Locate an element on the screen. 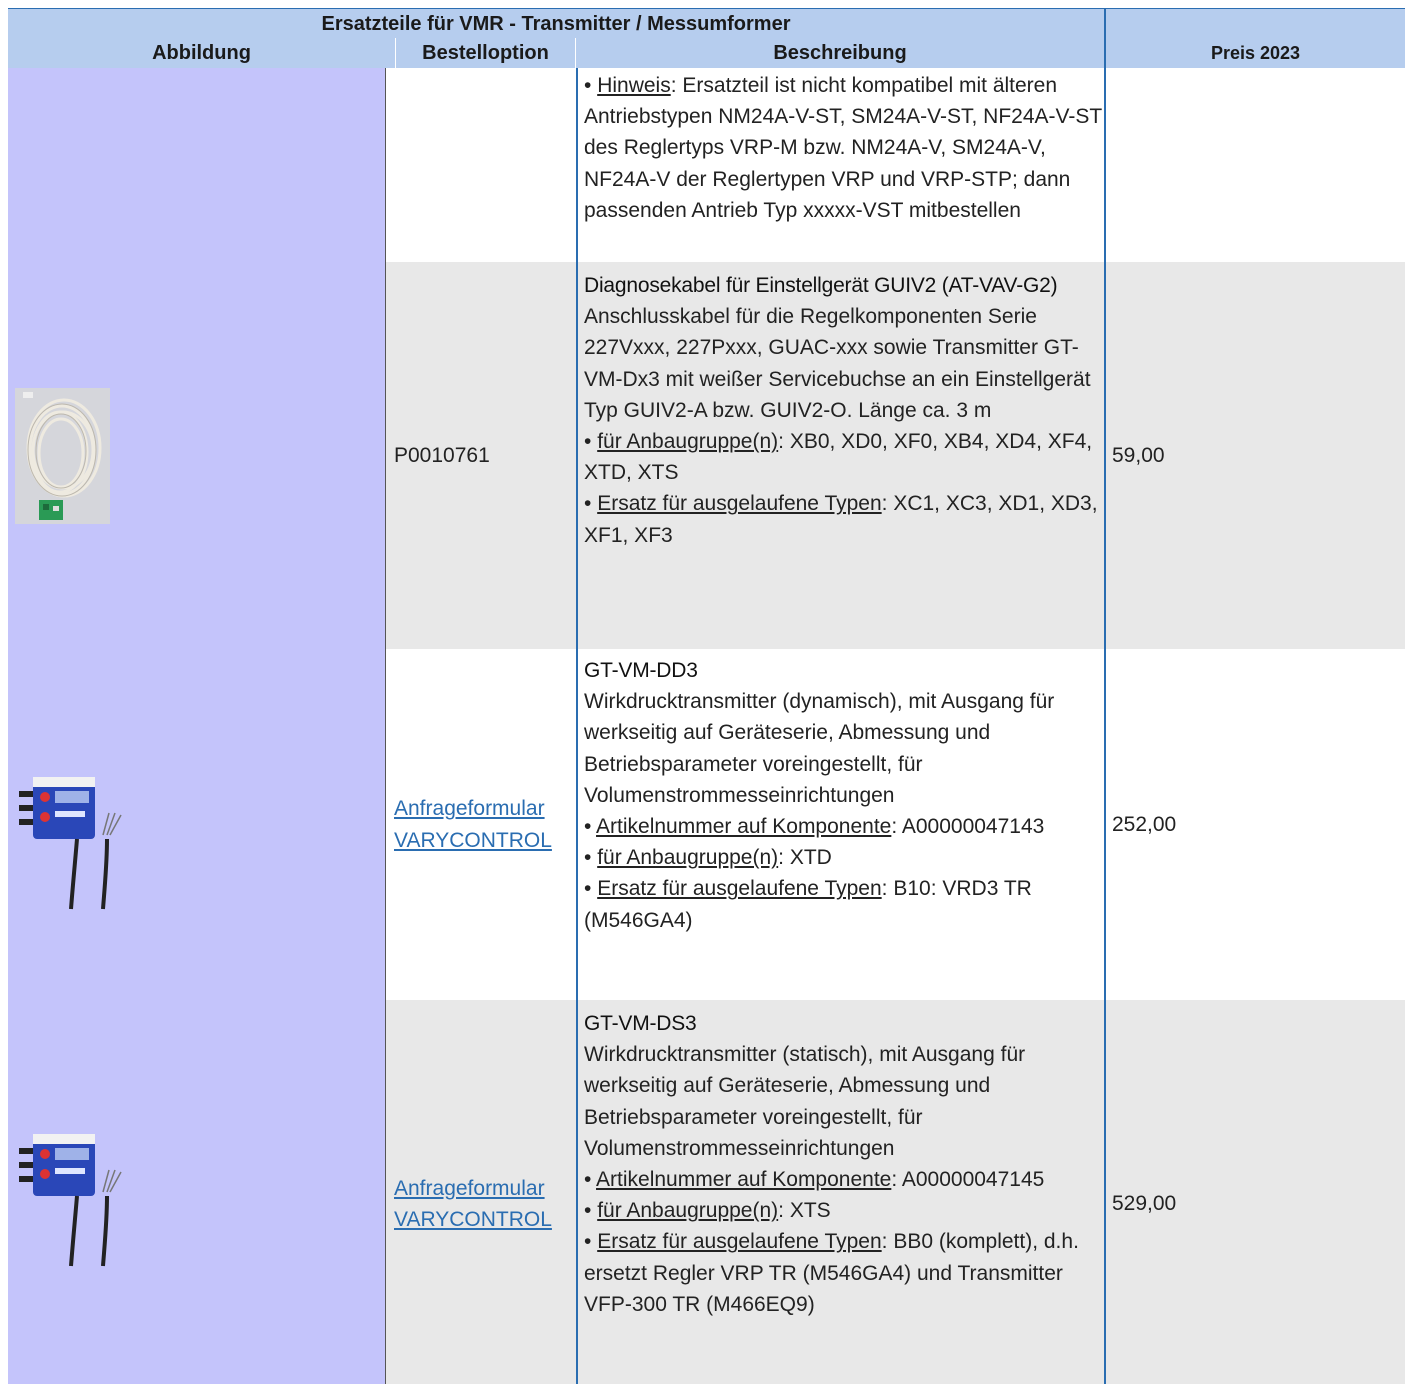  assembly-line: • für Anbaugruppe(n): XTD is located at coordinates (708, 858).